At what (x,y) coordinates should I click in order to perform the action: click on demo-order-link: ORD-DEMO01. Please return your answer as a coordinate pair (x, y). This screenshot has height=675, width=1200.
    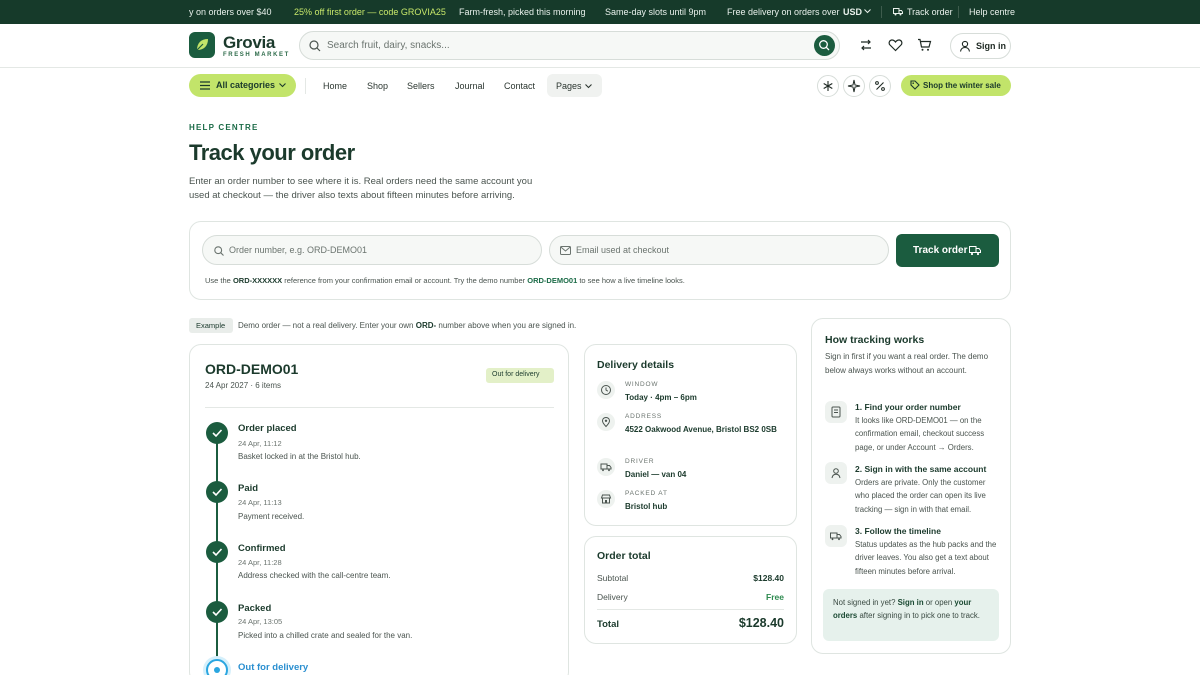
    Looking at the image, I should click on (552, 280).